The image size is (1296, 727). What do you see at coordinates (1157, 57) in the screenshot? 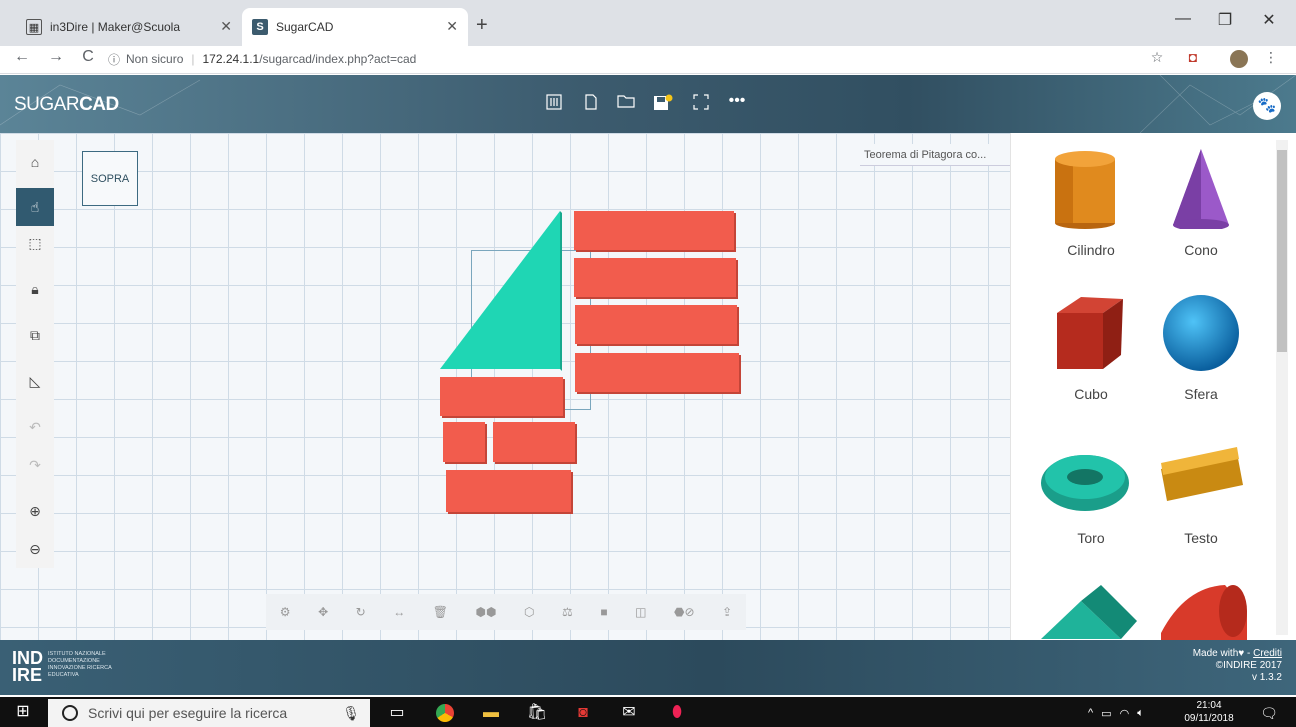
I see `bookmark-star-icon: ☆` at bounding box center [1157, 57].